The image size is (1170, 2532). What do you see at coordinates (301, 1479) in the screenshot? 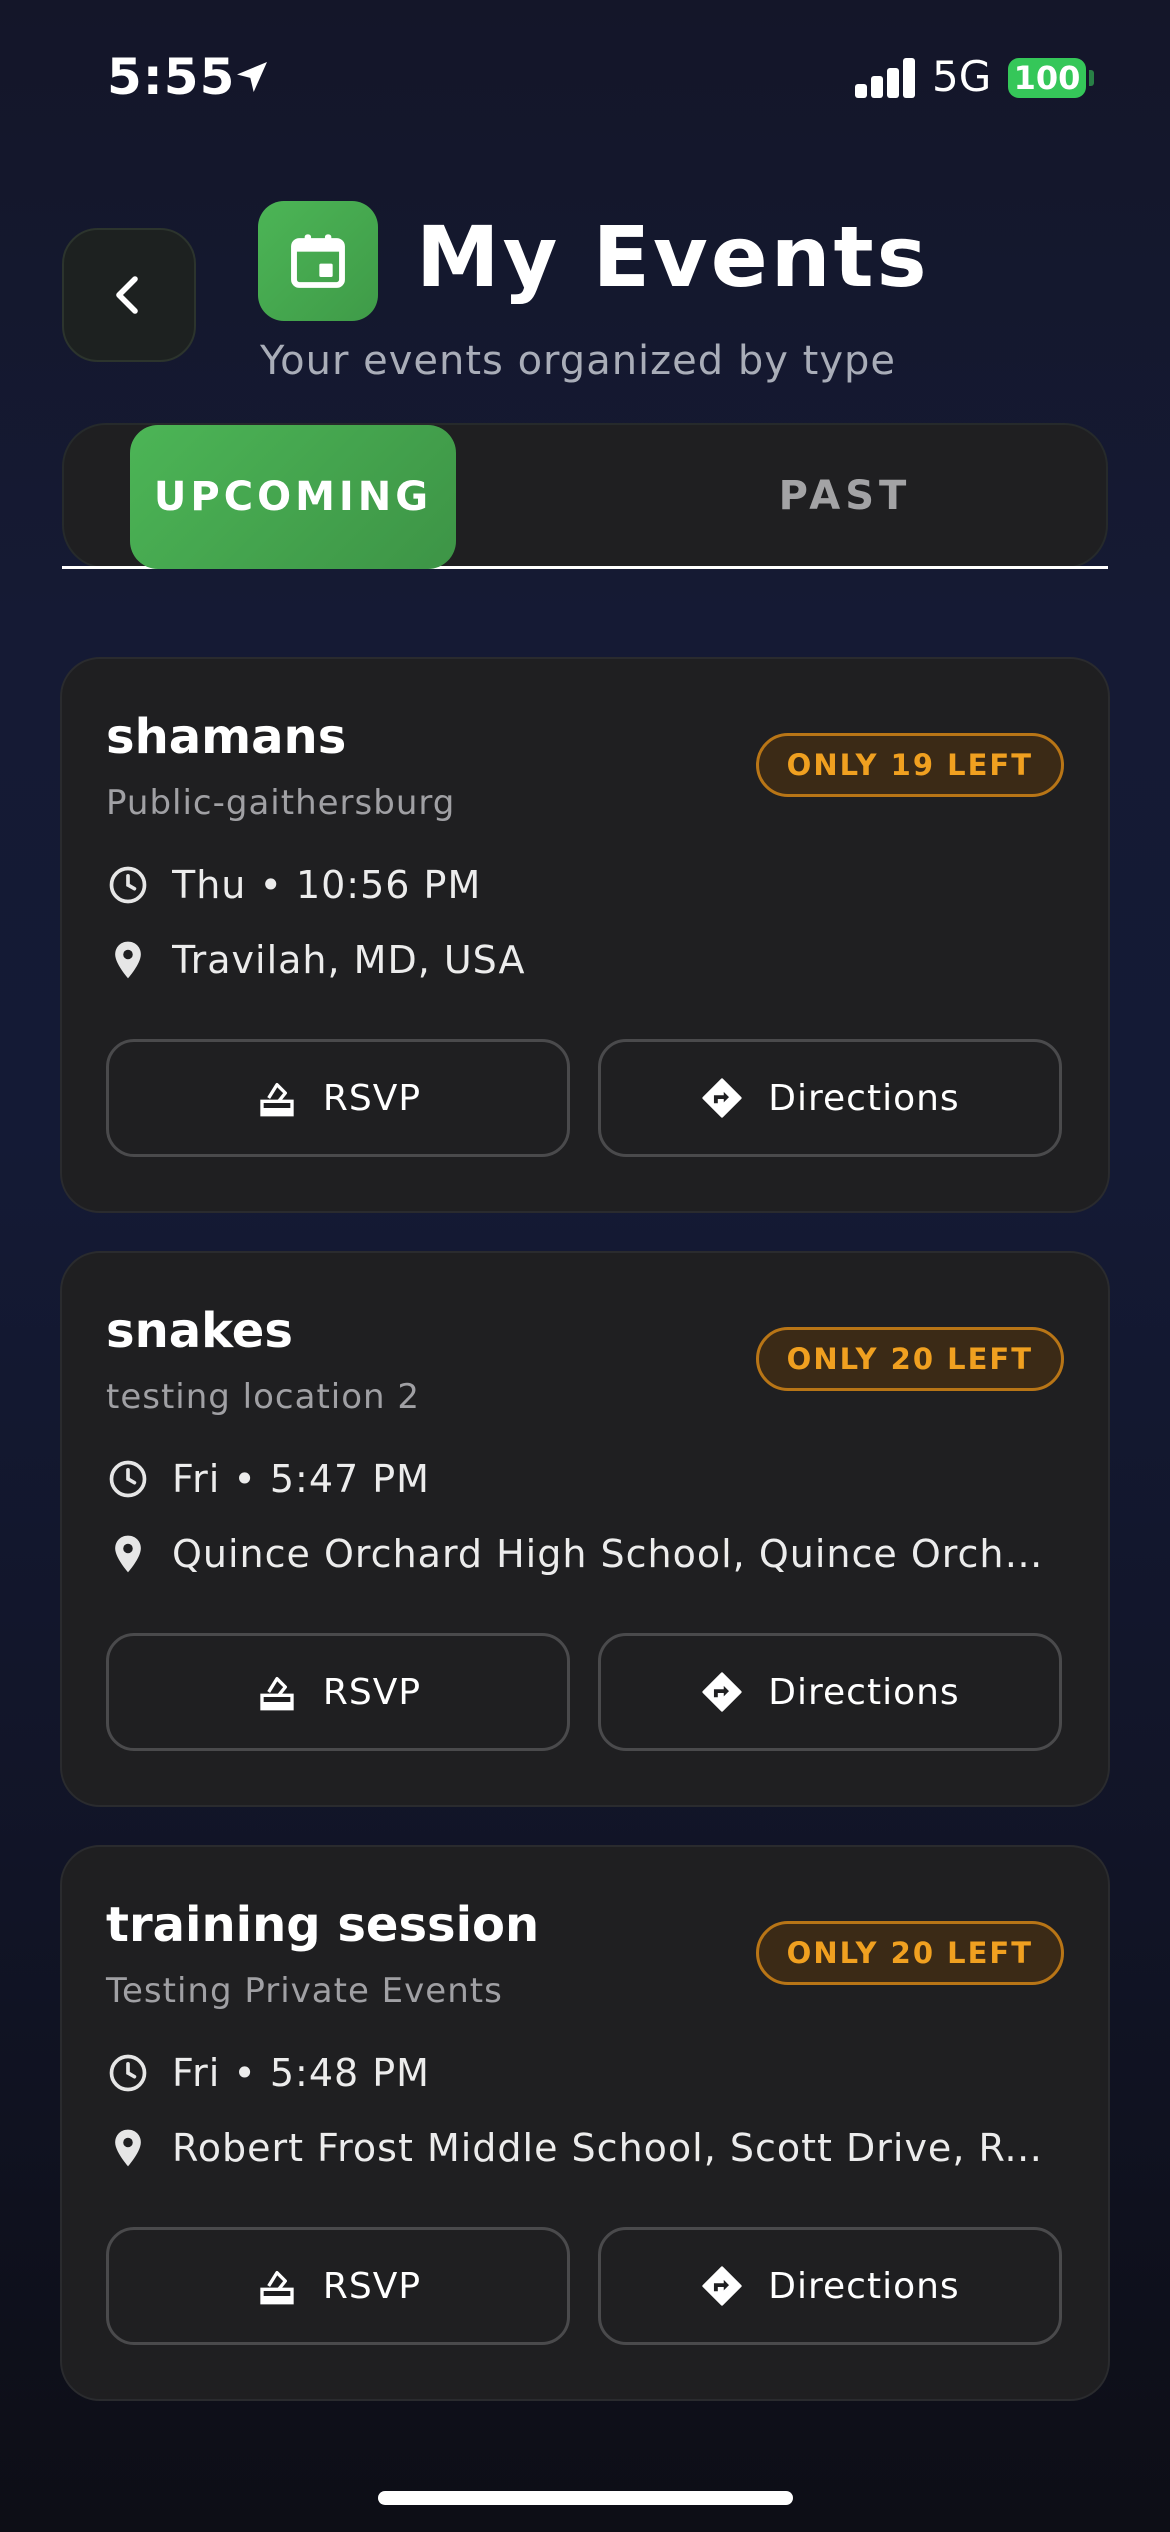
I see `event-time: Fri • 5:47 PM` at bounding box center [301, 1479].